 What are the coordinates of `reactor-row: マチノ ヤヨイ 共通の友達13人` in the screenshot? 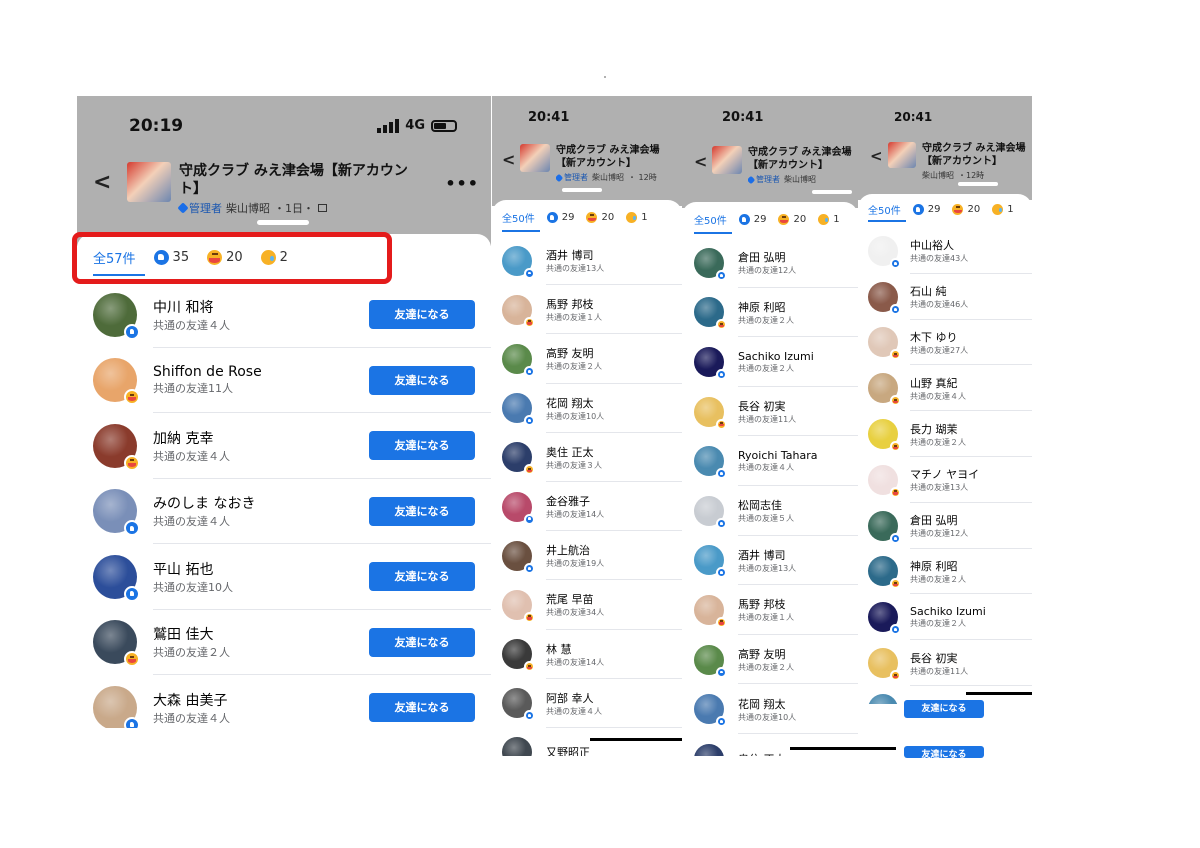 It's located at (945, 480).